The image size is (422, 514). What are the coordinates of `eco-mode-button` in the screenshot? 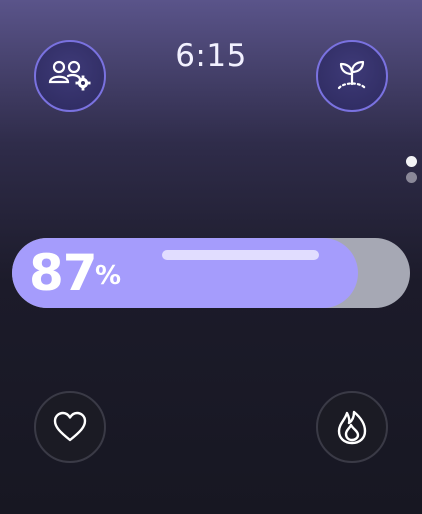 It's located at (352, 76).